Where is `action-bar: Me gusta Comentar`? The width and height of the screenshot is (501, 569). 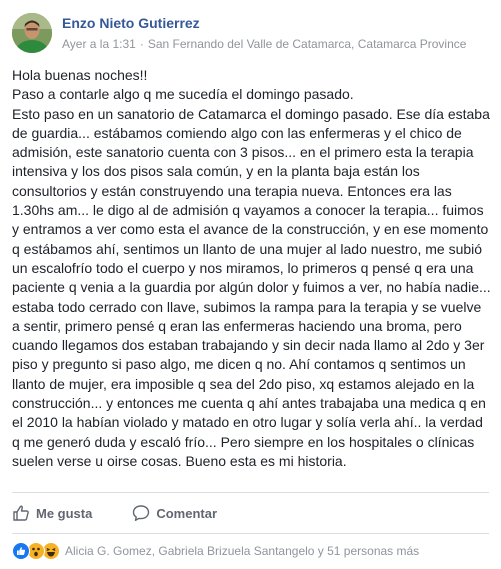 action-bar: Me gusta Comentar is located at coordinates (134, 513).